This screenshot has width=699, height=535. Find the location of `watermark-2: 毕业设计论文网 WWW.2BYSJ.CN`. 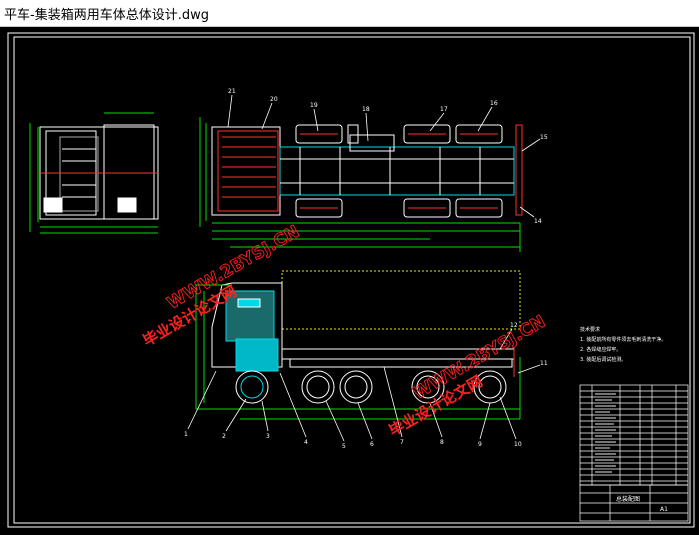

watermark-2: 毕业设计论文网 WWW.2BYSJ.CN is located at coordinates (468, 375).